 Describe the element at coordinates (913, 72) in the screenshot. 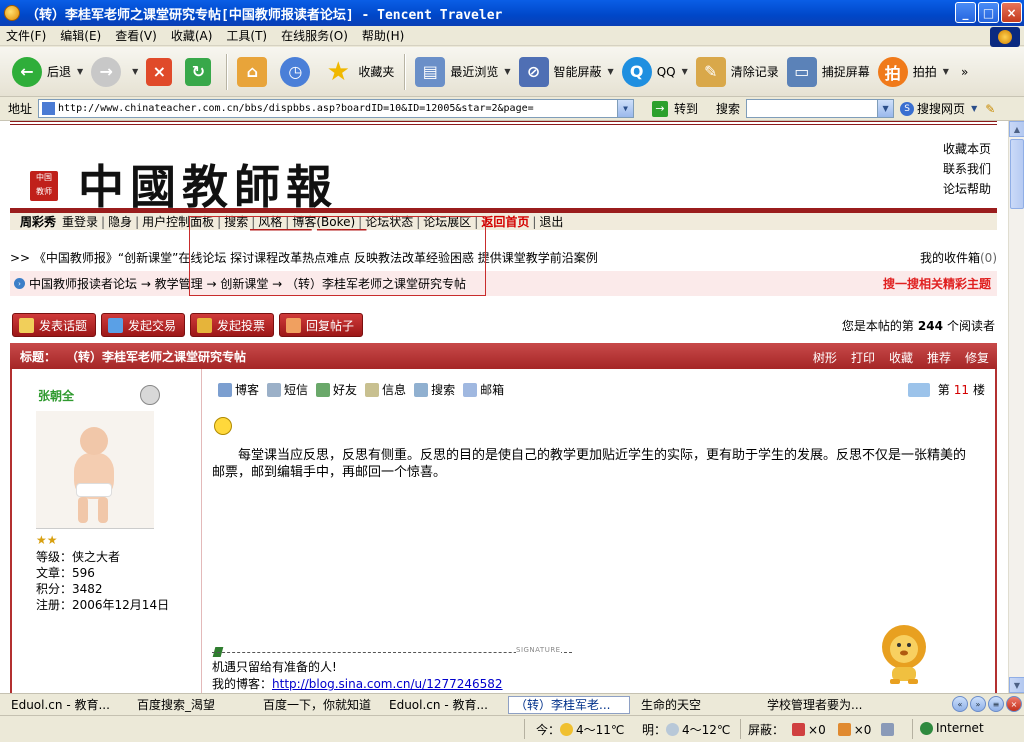

I see `paipai-button: 拍 拍拍 ▼` at that location.